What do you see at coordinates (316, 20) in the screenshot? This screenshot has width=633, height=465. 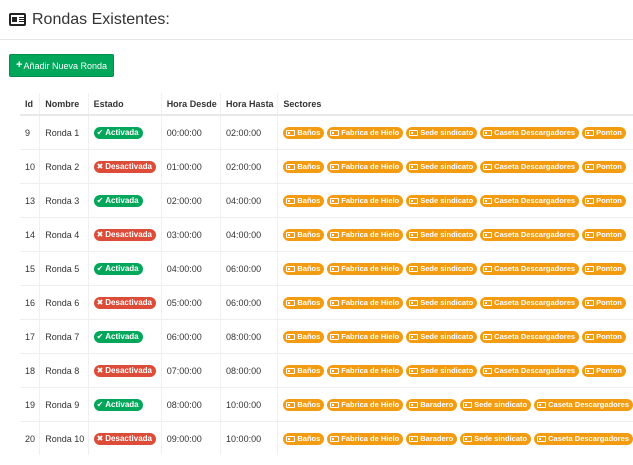 I see `page-header: Rondas Existentes:` at bounding box center [316, 20].